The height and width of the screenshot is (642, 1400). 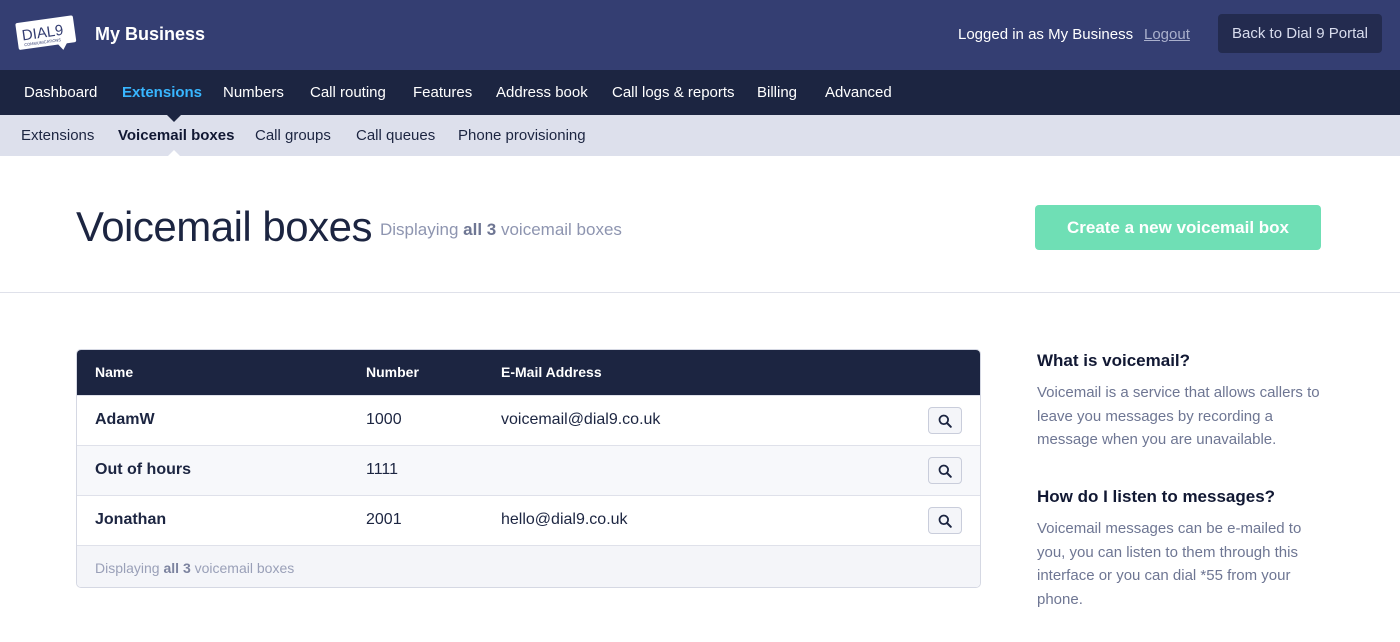 What do you see at coordinates (253, 92) in the screenshot?
I see `nav-item-numbers: Numbers` at bounding box center [253, 92].